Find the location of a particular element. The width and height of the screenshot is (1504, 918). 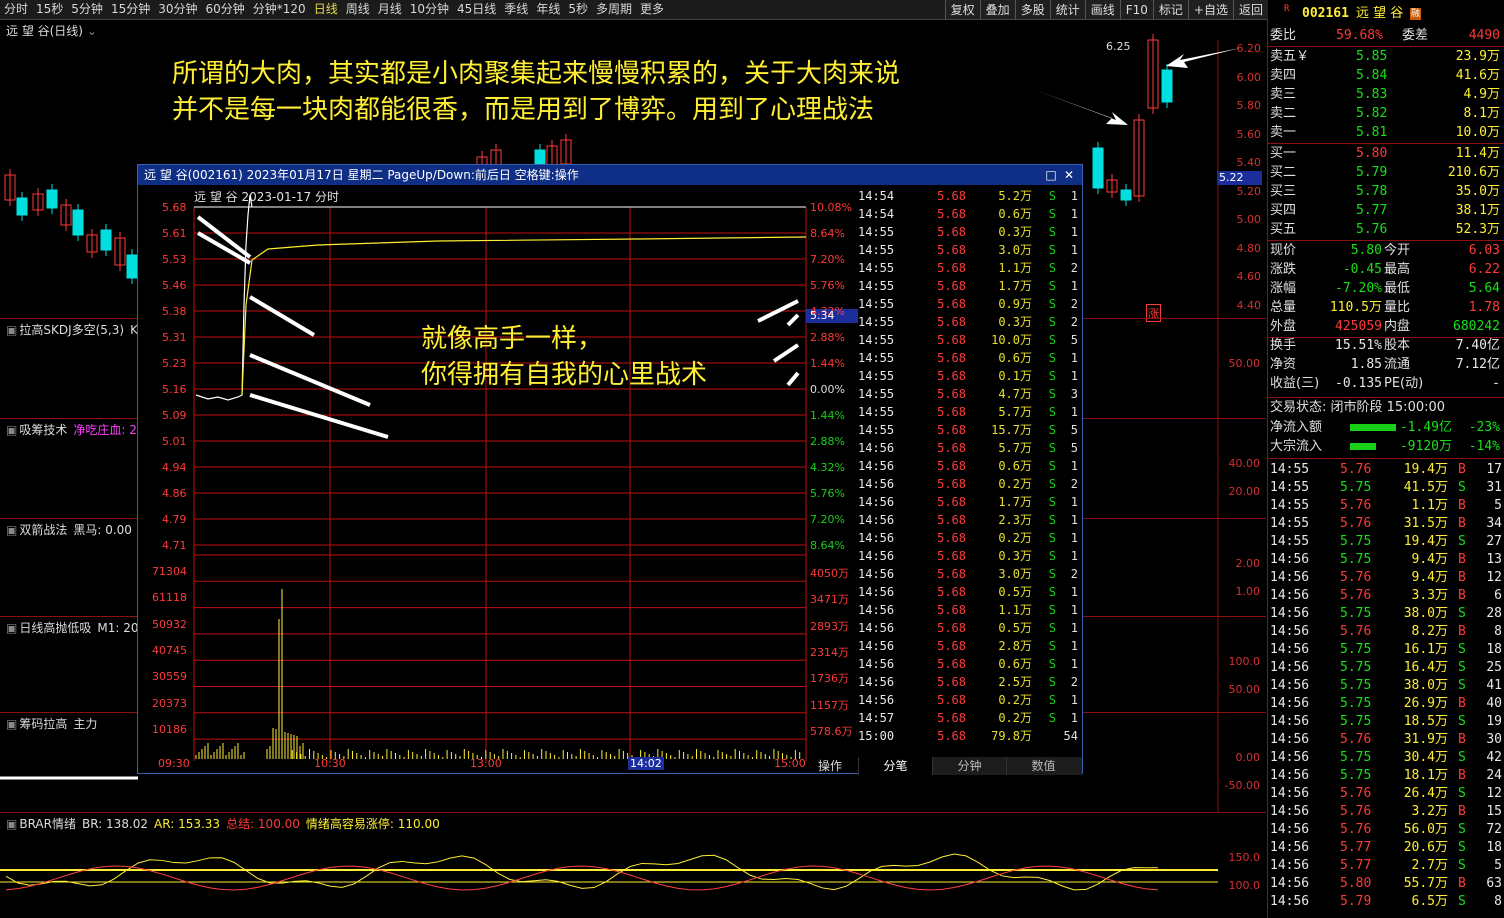

tool-button-7: +自选 is located at coordinates (1210, 9).